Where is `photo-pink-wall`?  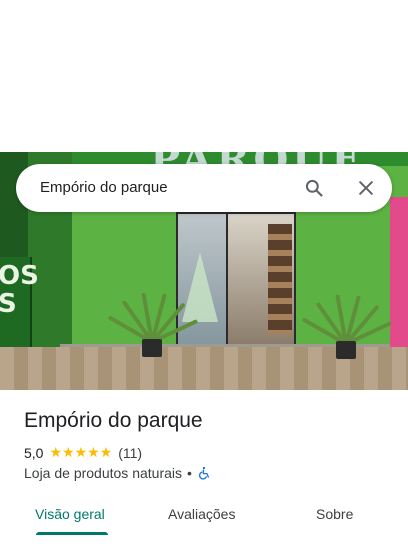
photo-pink-wall is located at coordinates (399, 274).